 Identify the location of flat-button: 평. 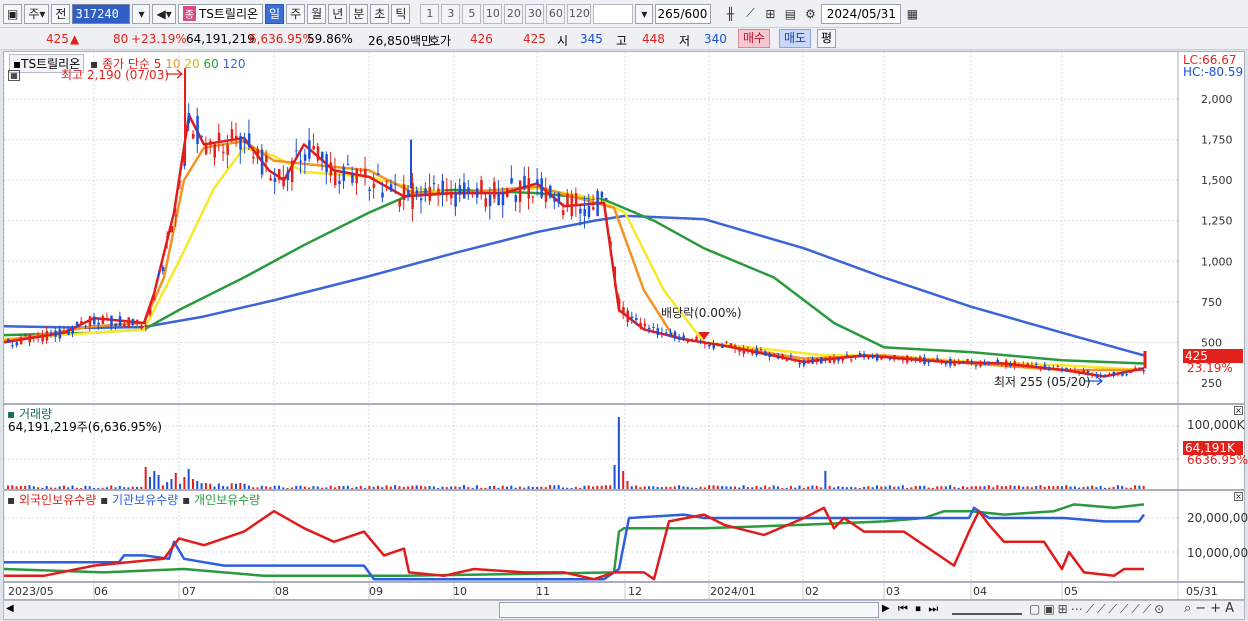
(827, 38).